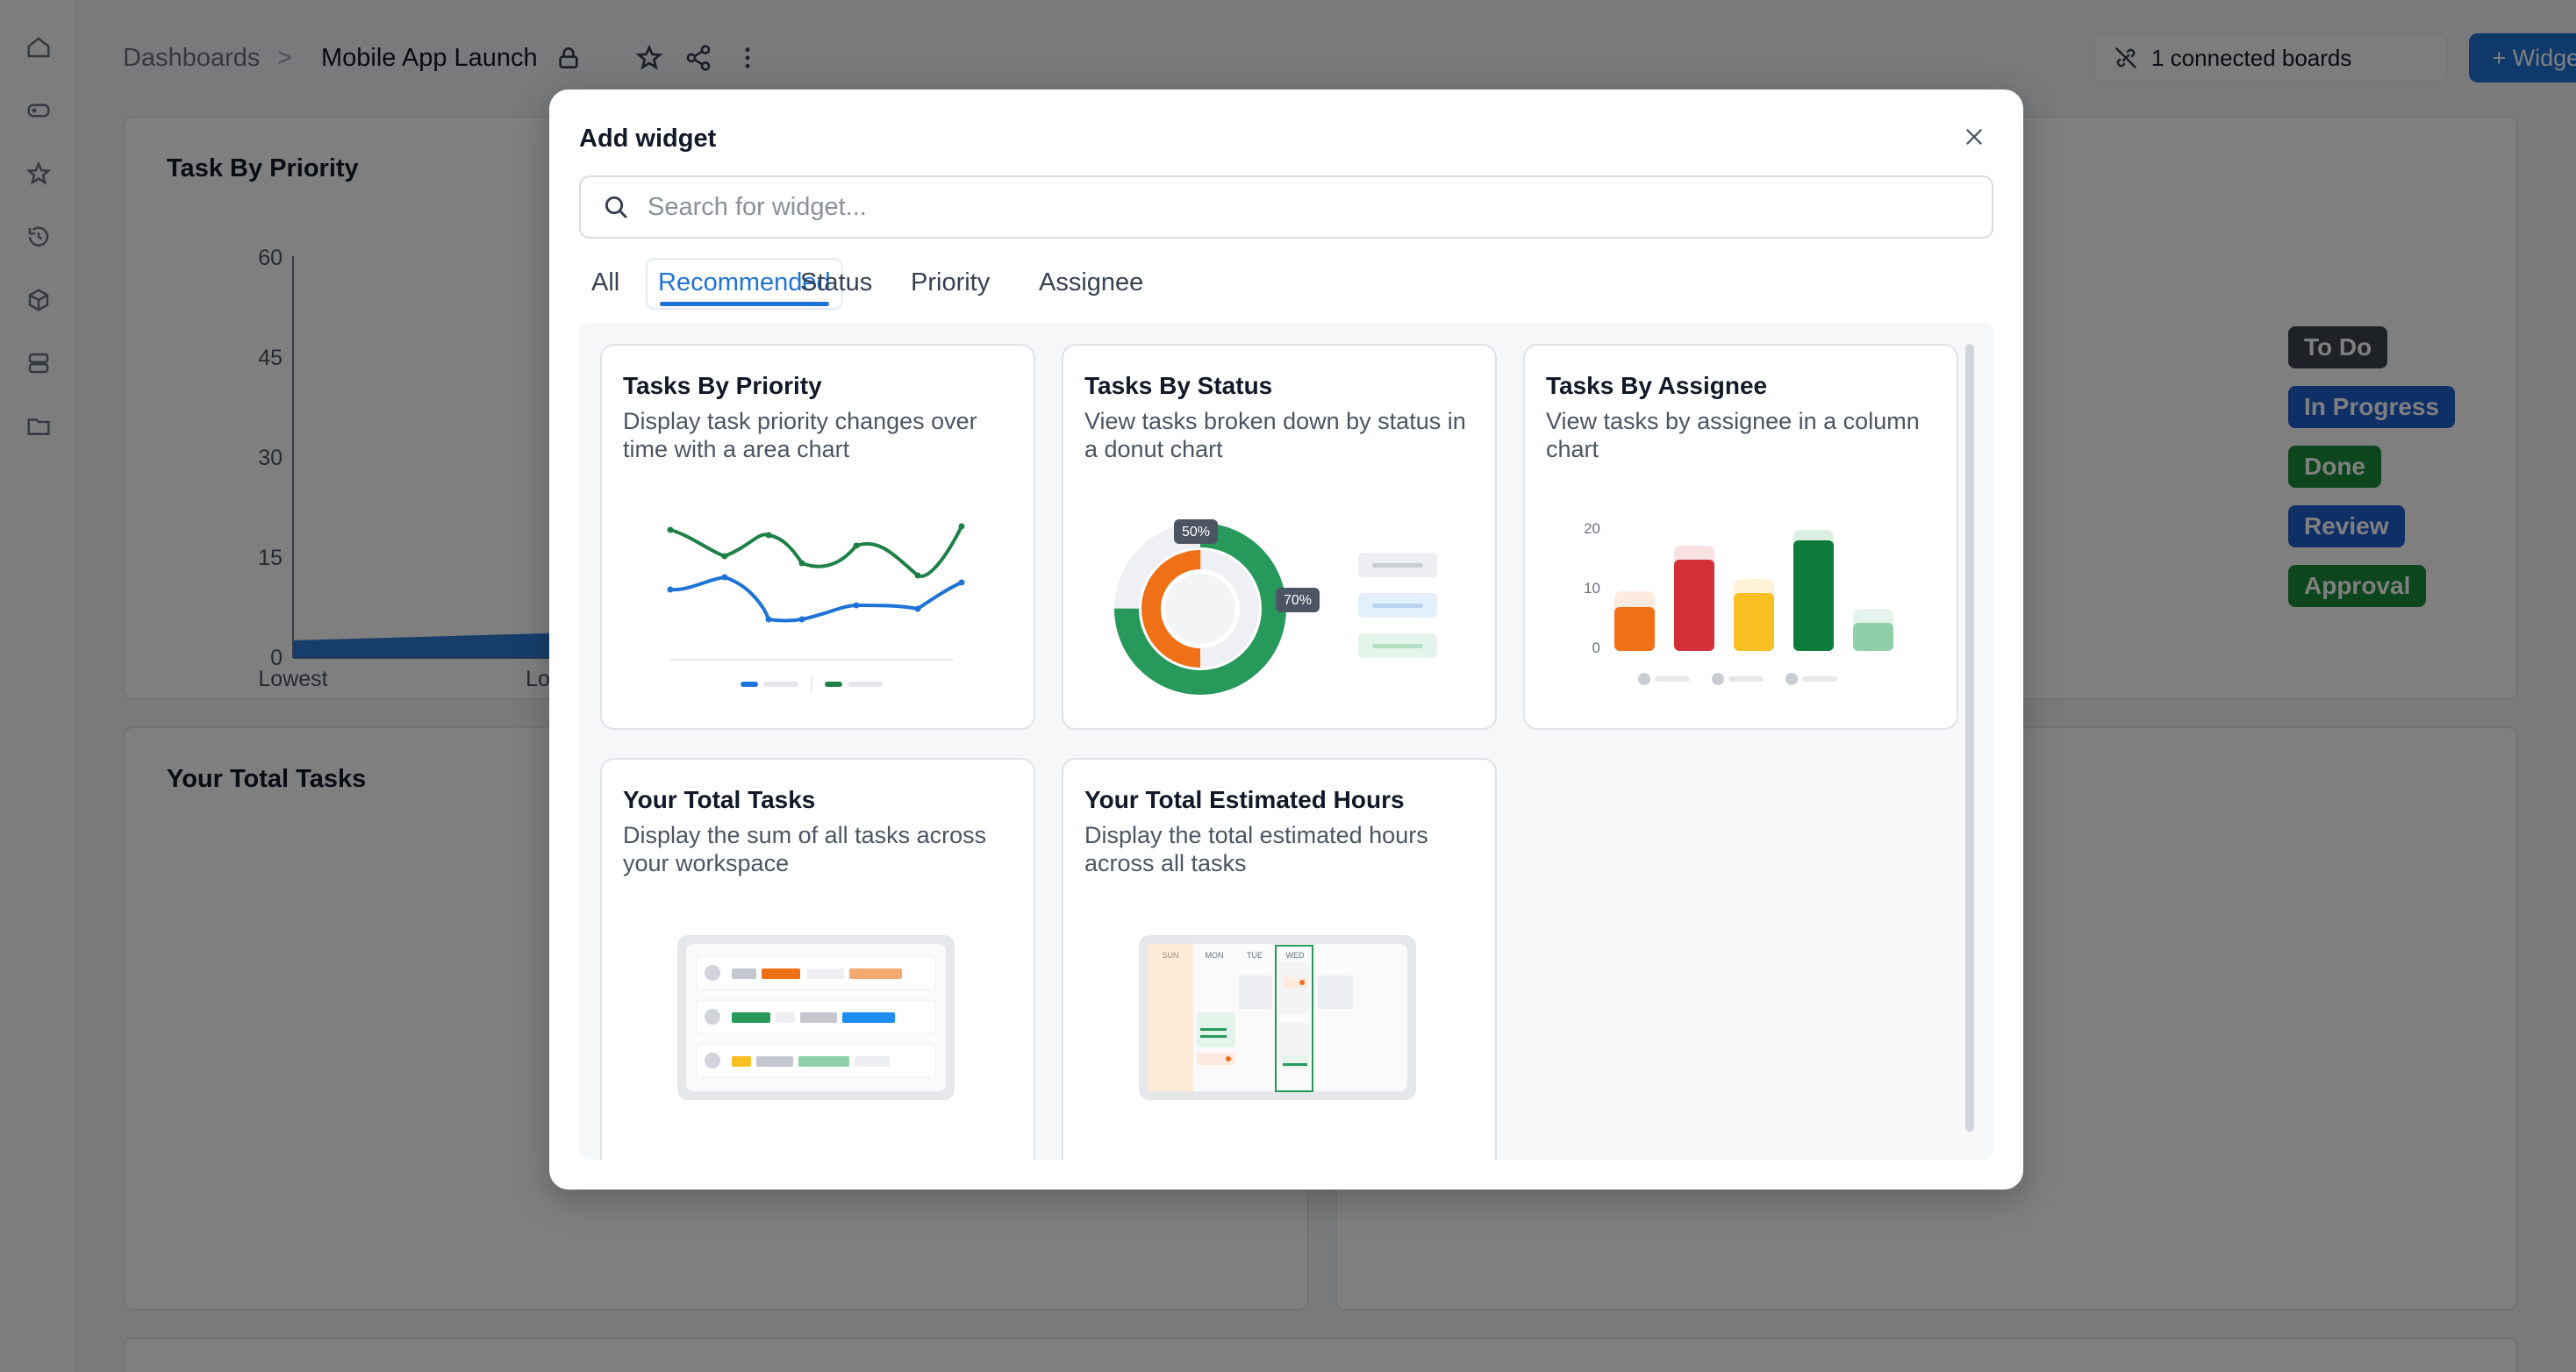 The width and height of the screenshot is (2576, 1372). Describe the element at coordinates (1596, 648) in the screenshot. I see `y-tick-label: 0` at that location.